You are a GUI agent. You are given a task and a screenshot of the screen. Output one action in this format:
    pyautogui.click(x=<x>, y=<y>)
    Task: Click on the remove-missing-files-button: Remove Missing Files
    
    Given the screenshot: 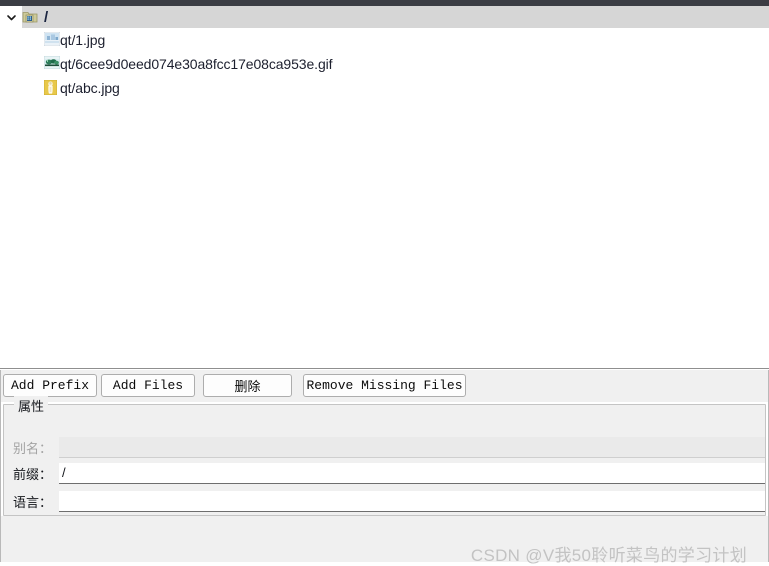 What is the action you would take?
    pyautogui.click(x=384, y=385)
    